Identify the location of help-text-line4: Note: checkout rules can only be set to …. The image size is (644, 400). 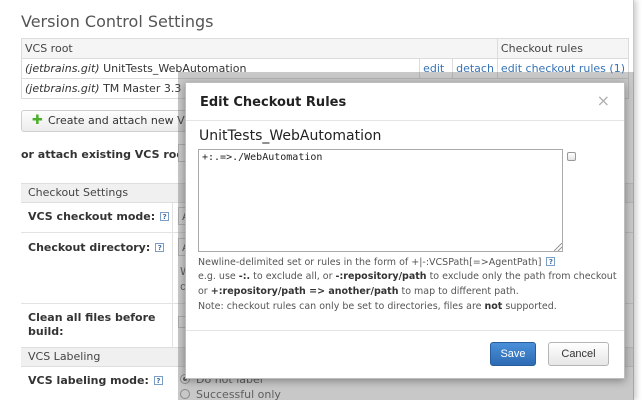
(377, 306).